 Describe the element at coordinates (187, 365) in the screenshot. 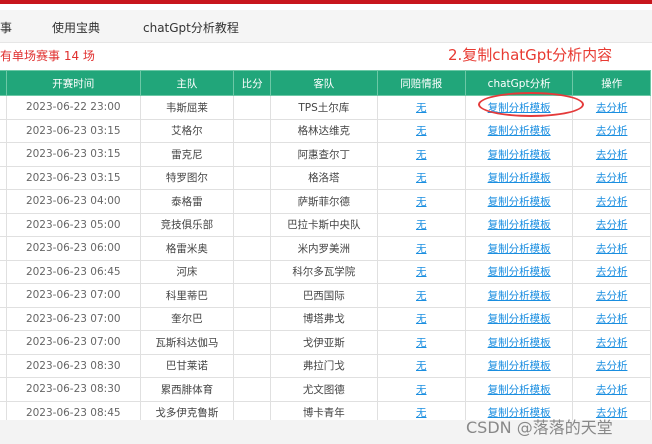

I see `home-team-cell: 巴甘莱诺` at that location.